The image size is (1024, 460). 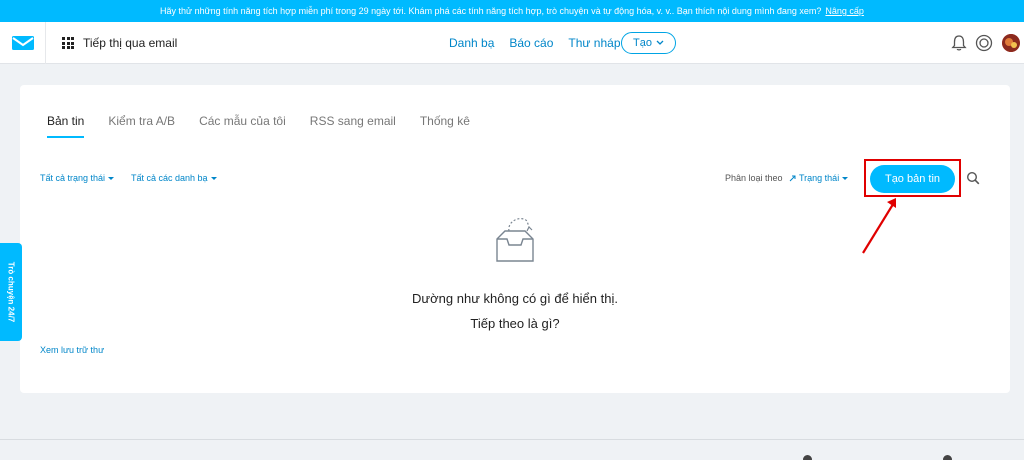 I want to click on nav-drafts-link: Thư nháp, so click(x=594, y=43).